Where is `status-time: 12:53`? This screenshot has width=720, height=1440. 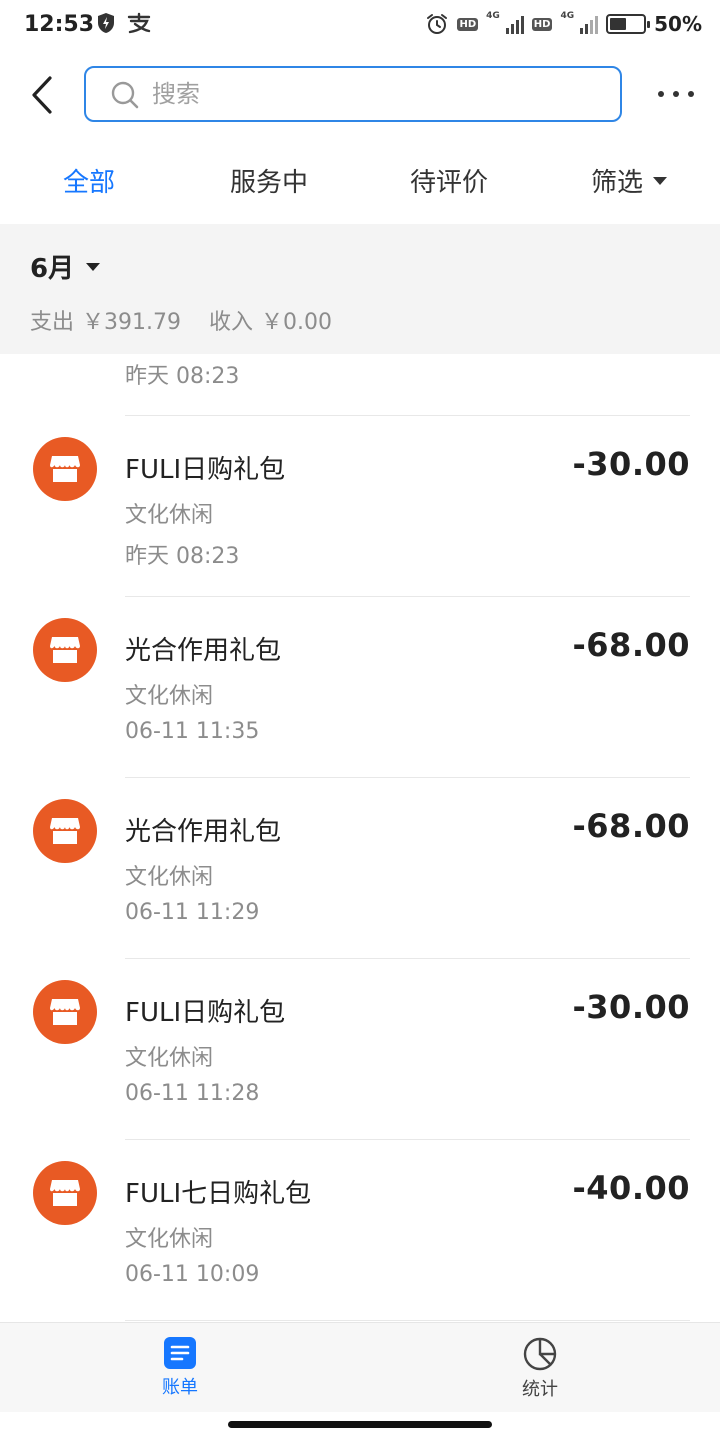
status-time: 12:53 is located at coordinates (59, 24).